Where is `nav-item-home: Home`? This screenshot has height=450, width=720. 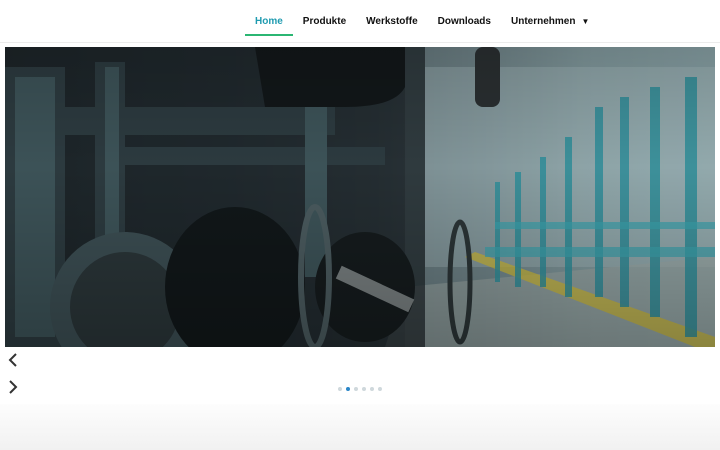 nav-item-home: Home is located at coordinates (269, 21).